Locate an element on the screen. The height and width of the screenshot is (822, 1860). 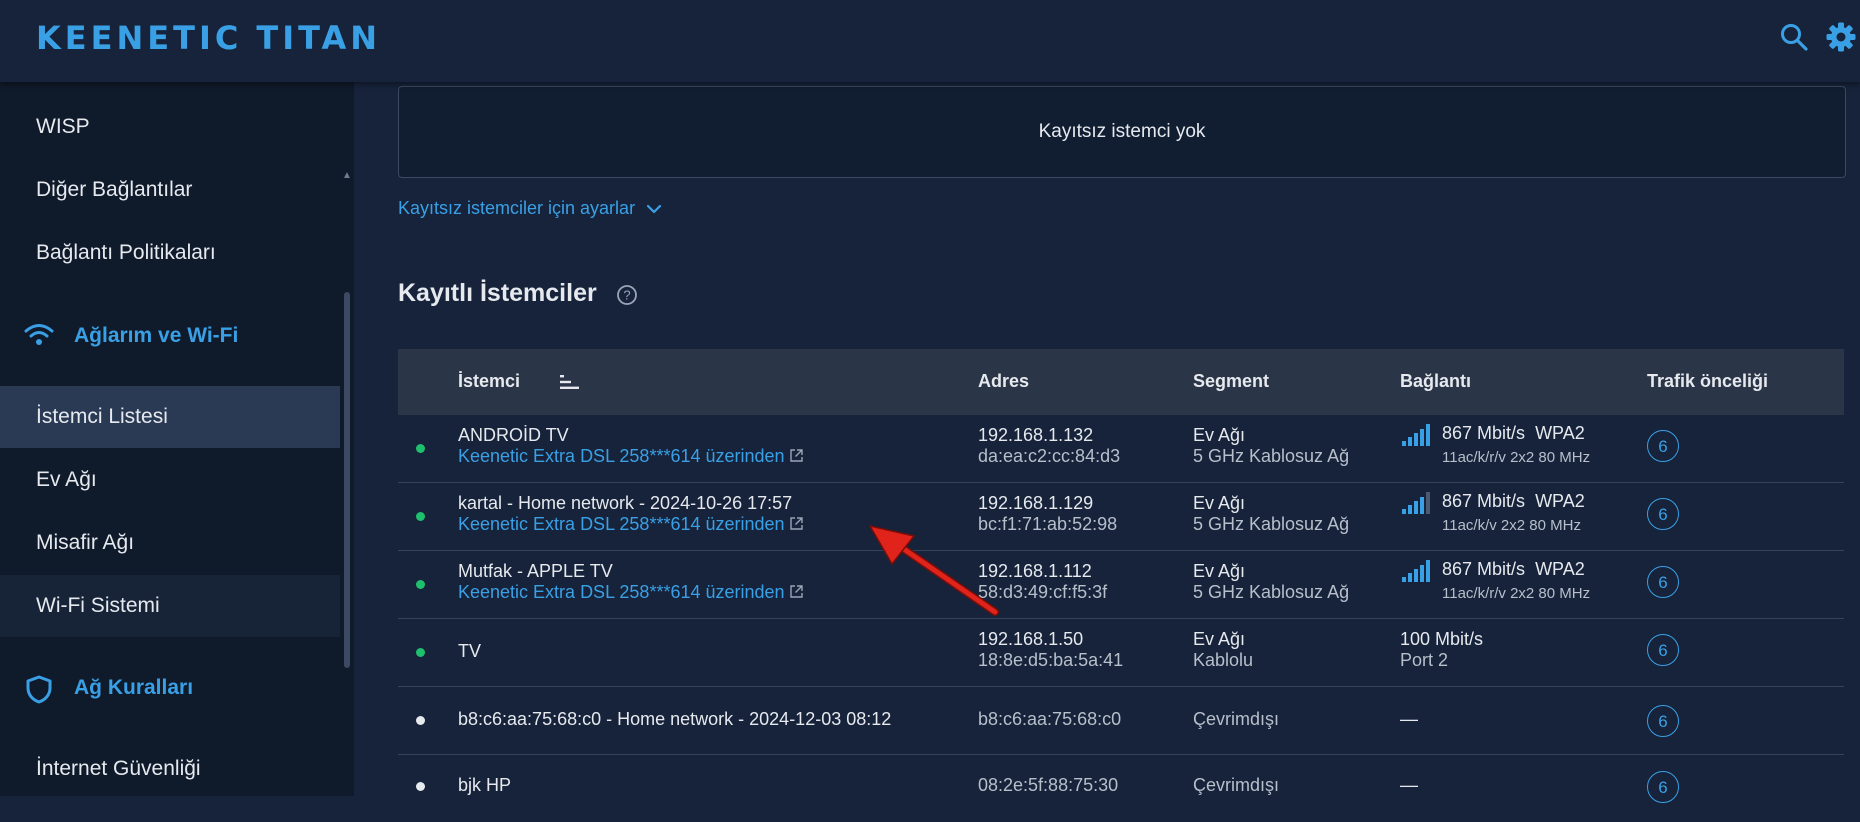
help-icon: ? is located at coordinates (627, 295).